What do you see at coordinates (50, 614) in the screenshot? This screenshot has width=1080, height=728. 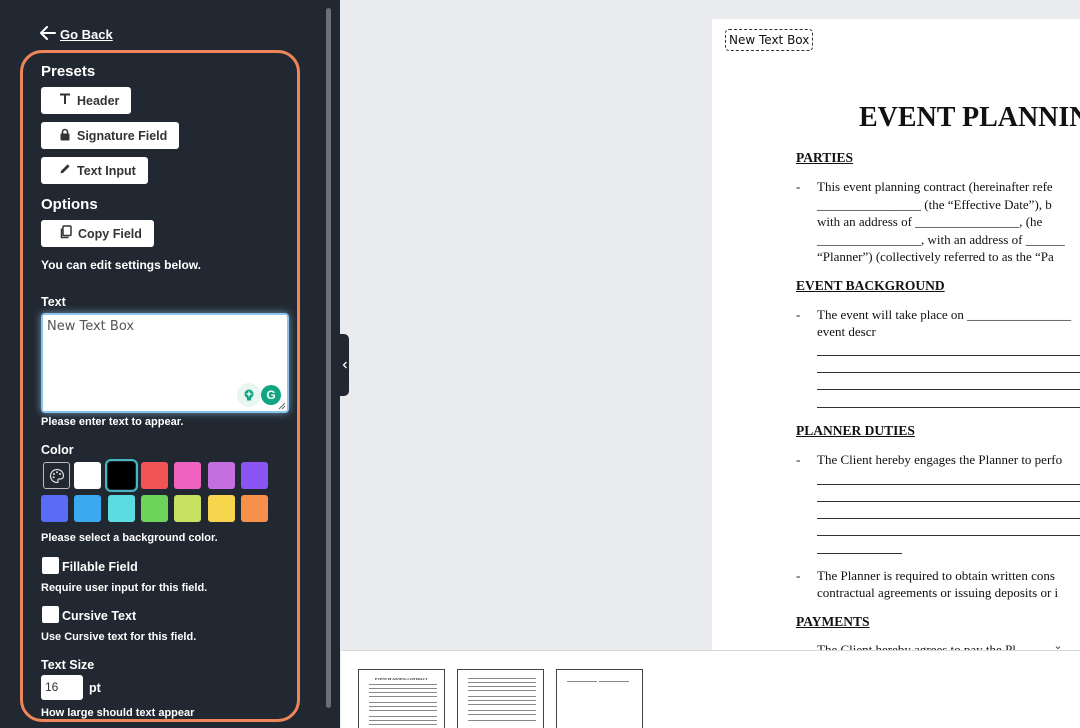 I see `cursive-checkbox` at bounding box center [50, 614].